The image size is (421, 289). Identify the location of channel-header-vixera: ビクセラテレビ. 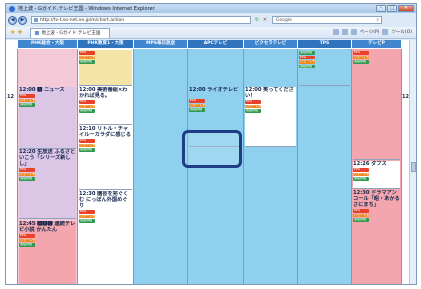
(271, 44).